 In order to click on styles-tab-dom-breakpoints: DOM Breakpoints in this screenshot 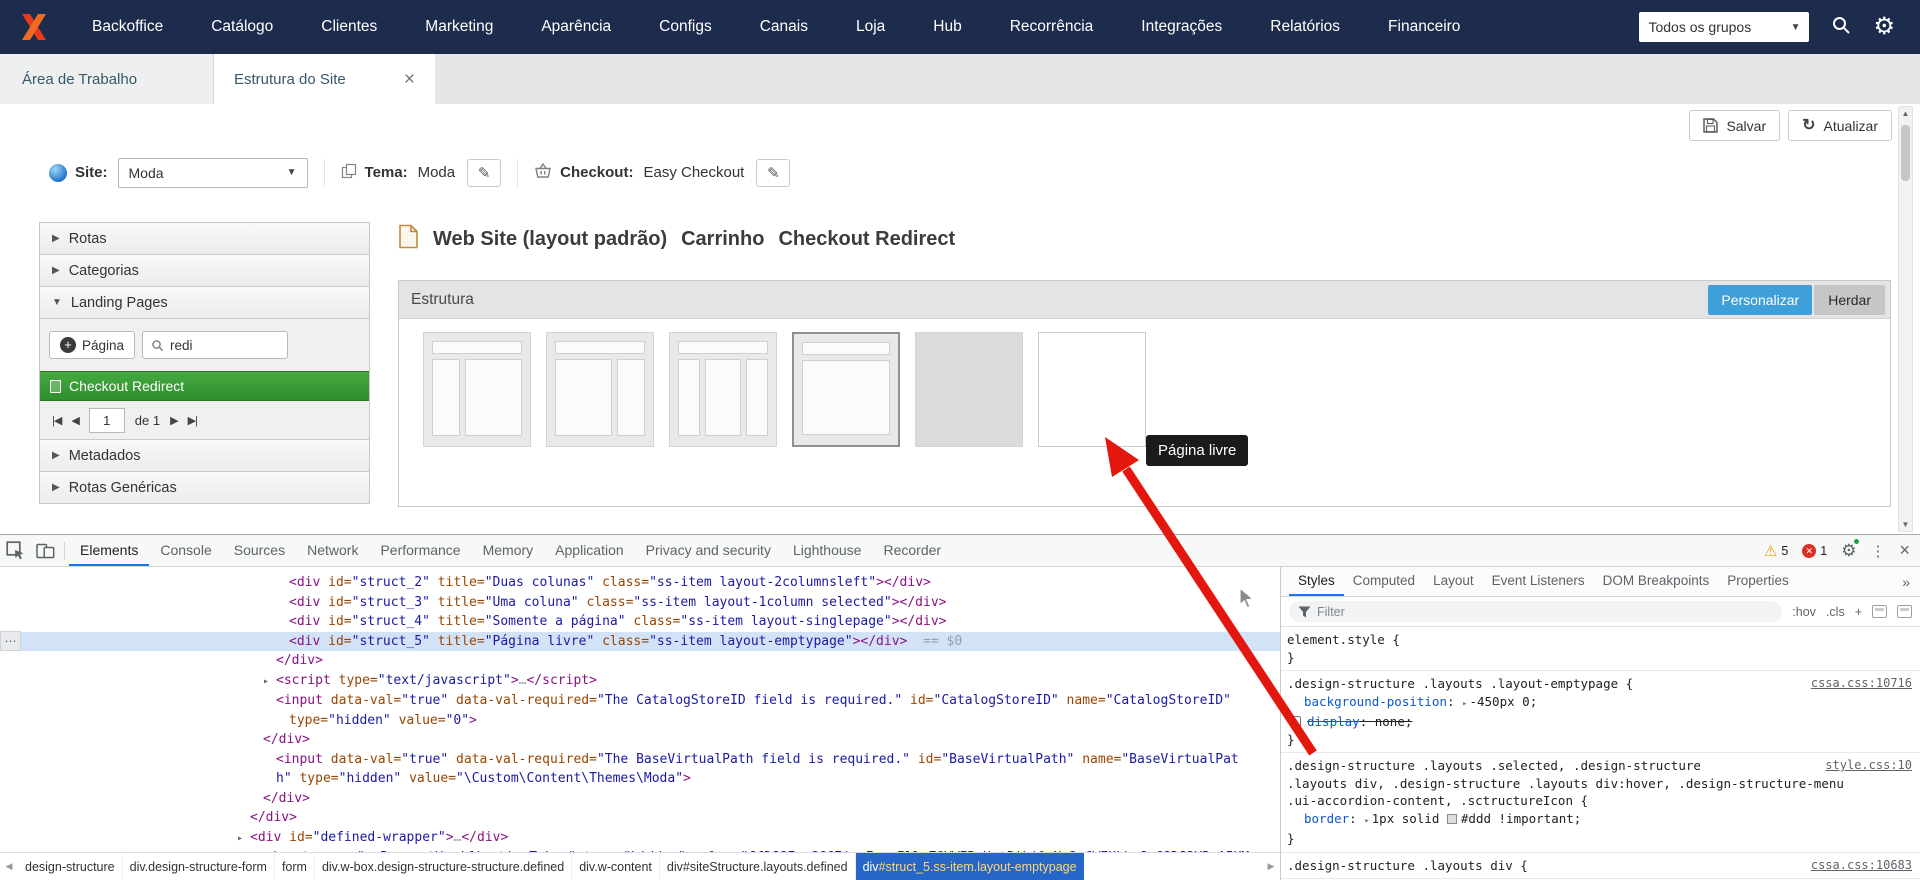, I will do `click(1656, 581)`.